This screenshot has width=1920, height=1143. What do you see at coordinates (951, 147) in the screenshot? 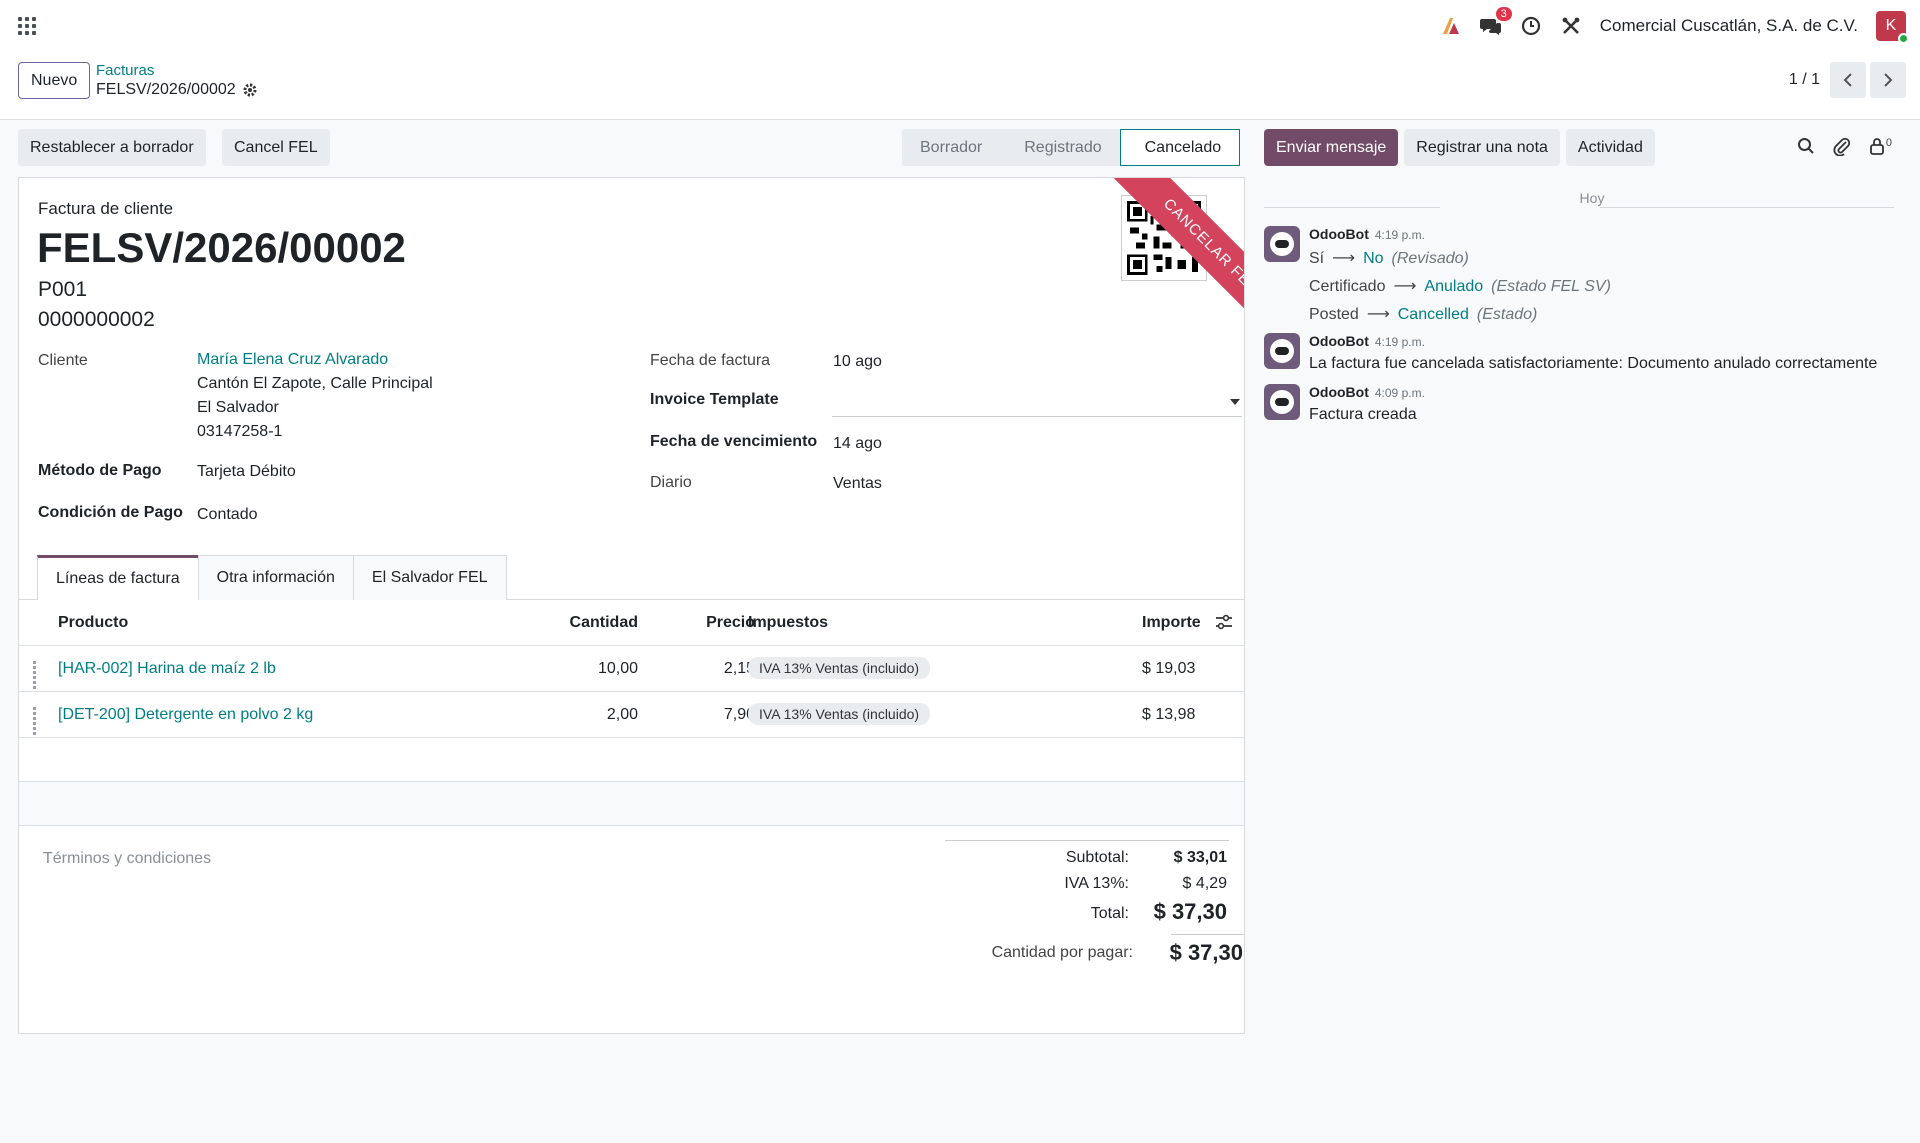
I see `stage-borrador: Borrador` at bounding box center [951, 147].